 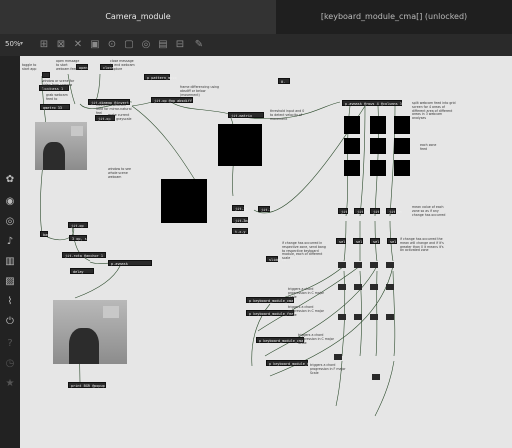 What do you see at coordinates (180, 45) in the screenshot?
I see `grid2-icon: ⊟` at bounding box center [180, 45].